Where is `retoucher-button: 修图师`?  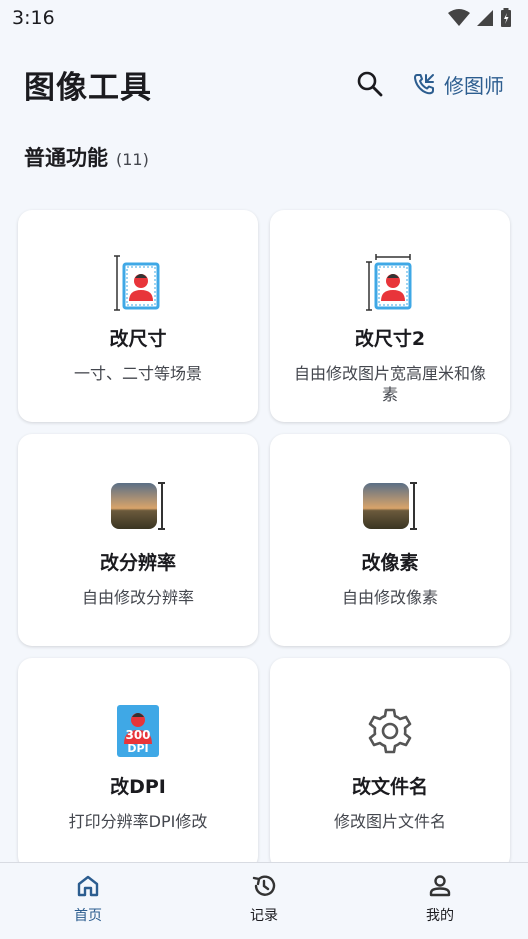
retoucher-button: 修图师 is located at coordinates (458, 84).